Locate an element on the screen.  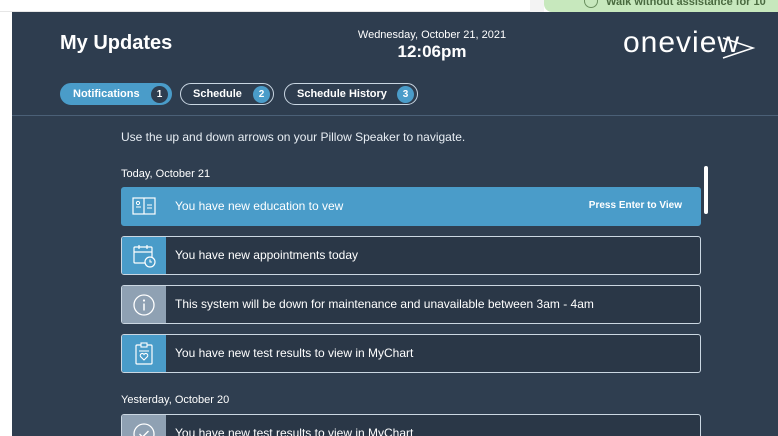
tab-count-badge: 2 is located at coordinates (261, 94).